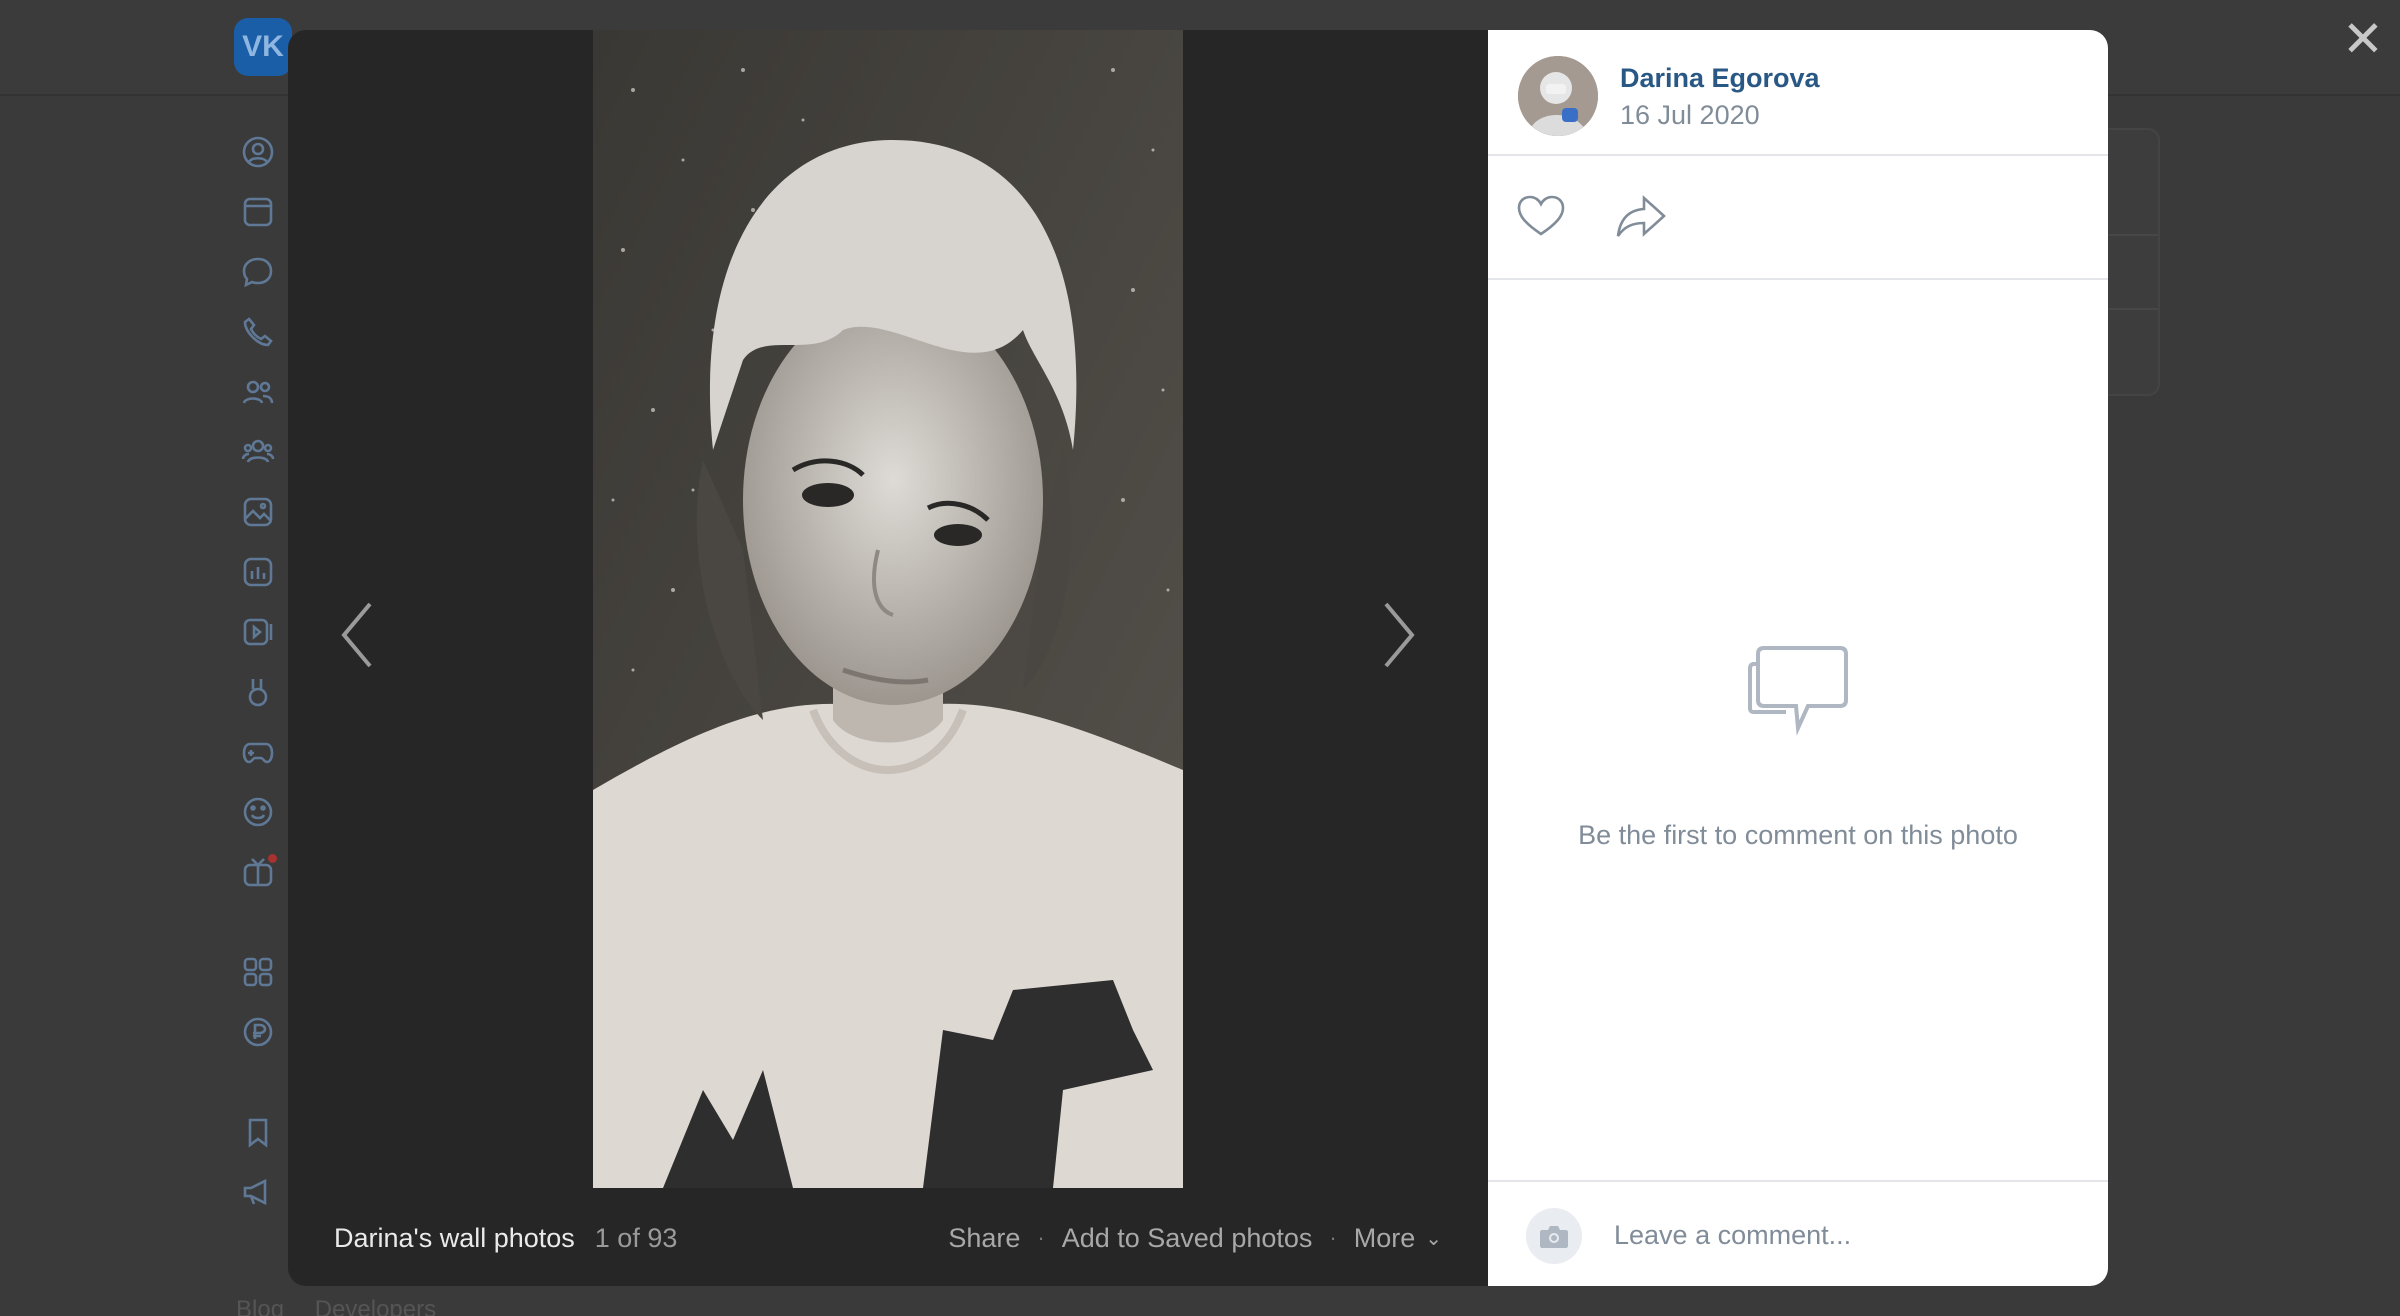  What do you see at coordinates (984, 1238) in the screenshot?
I see `share-button: Share` at bounding box center [984, 1238].